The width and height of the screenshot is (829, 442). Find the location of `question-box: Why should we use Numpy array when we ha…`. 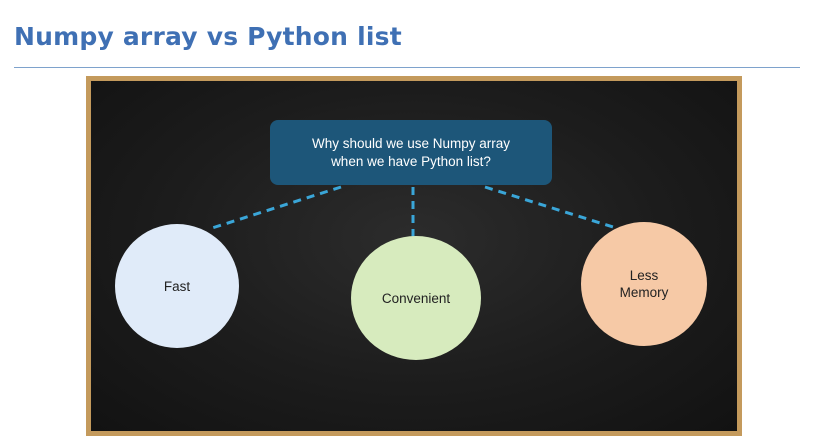

question-box: Why should we use Numpy array when we ha… is located at coordinates (411, 152).